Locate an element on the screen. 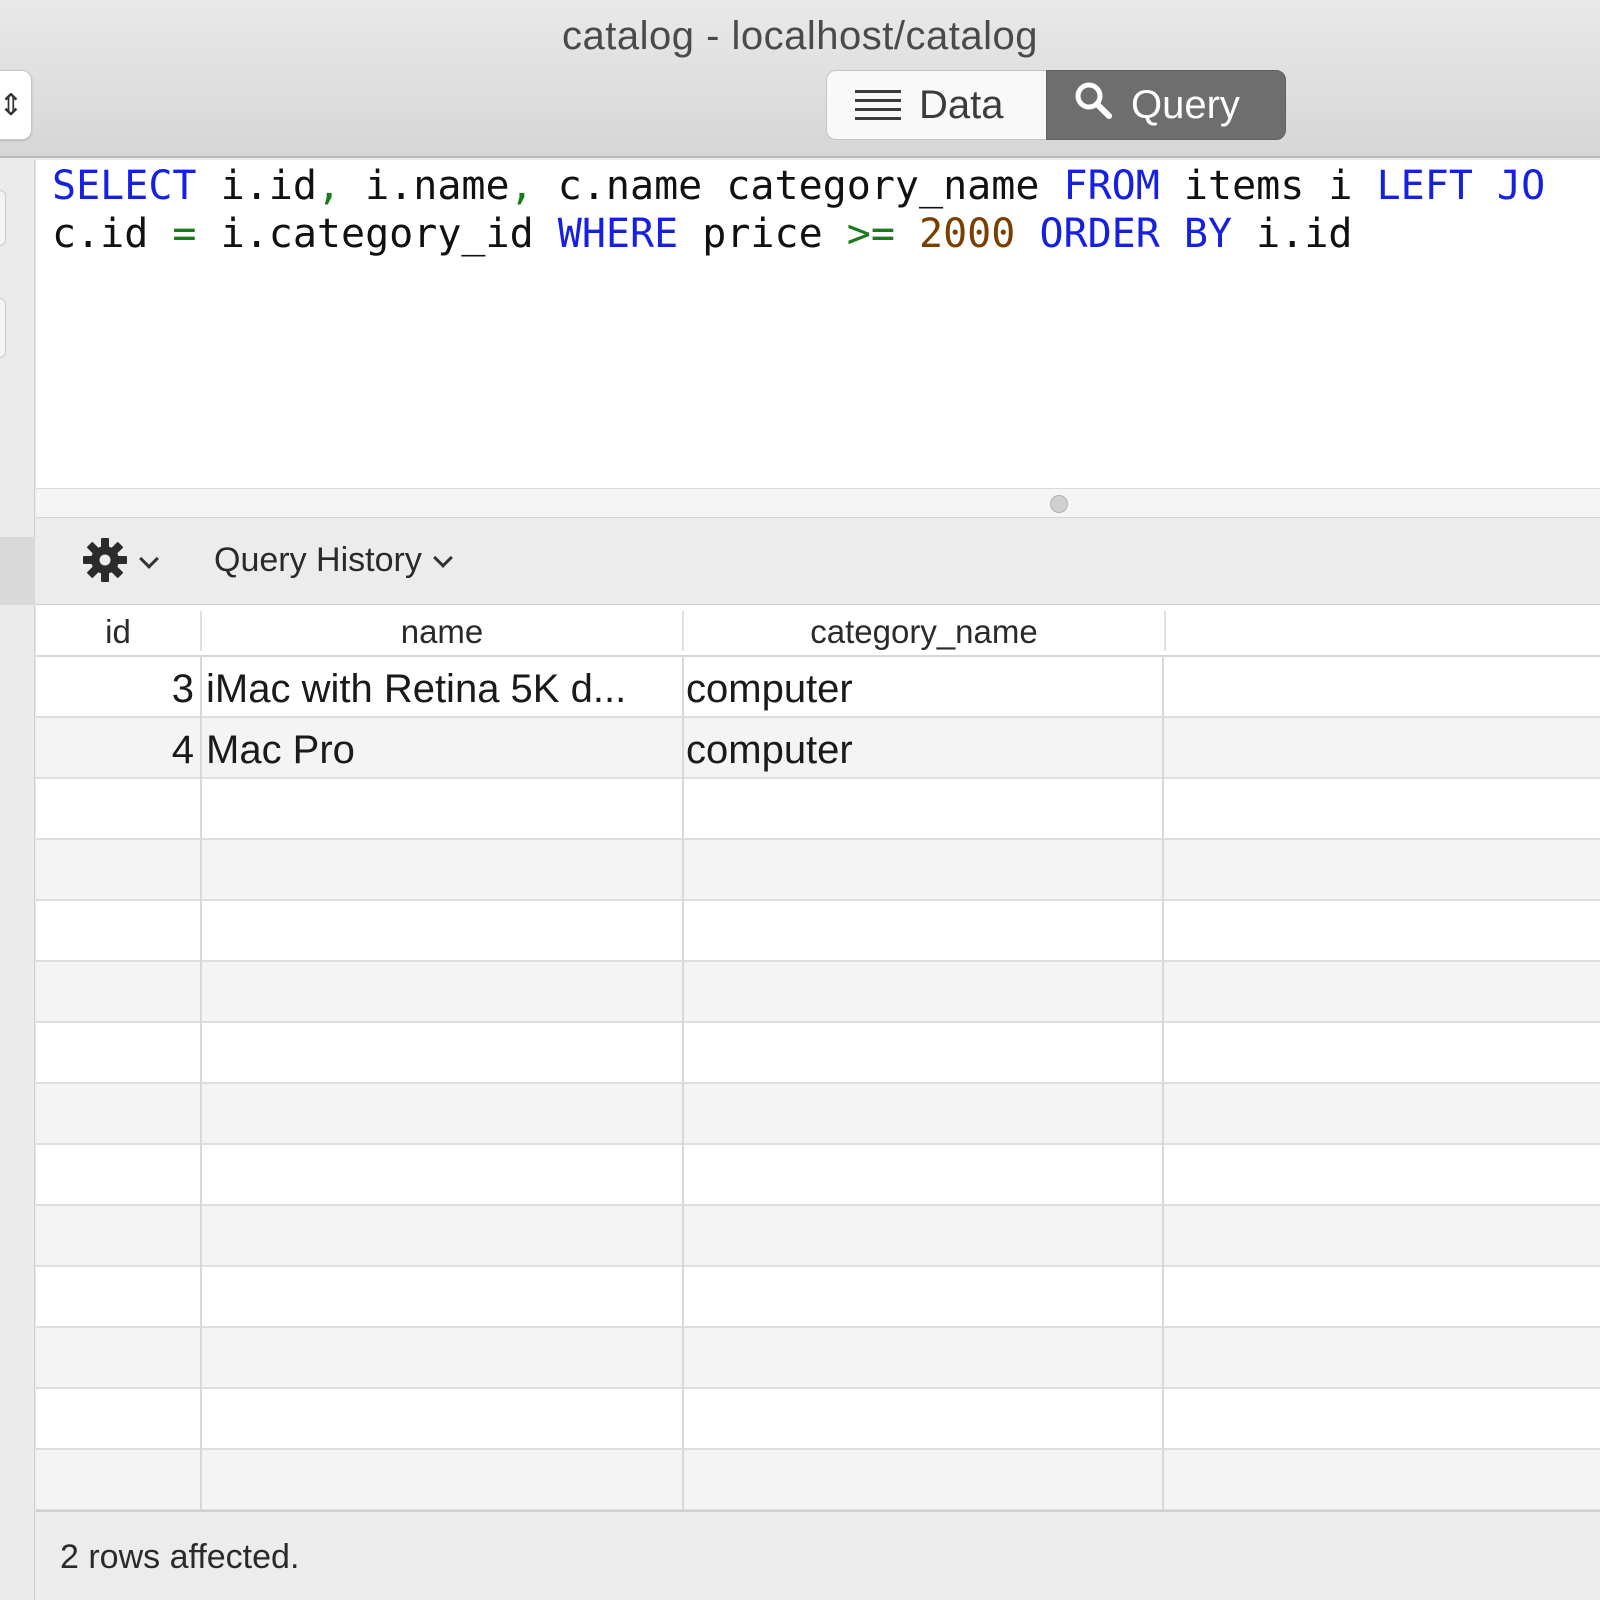 This screenshot has height=1600, width=1600. split-view-divider is located at coordinates (818, 503).